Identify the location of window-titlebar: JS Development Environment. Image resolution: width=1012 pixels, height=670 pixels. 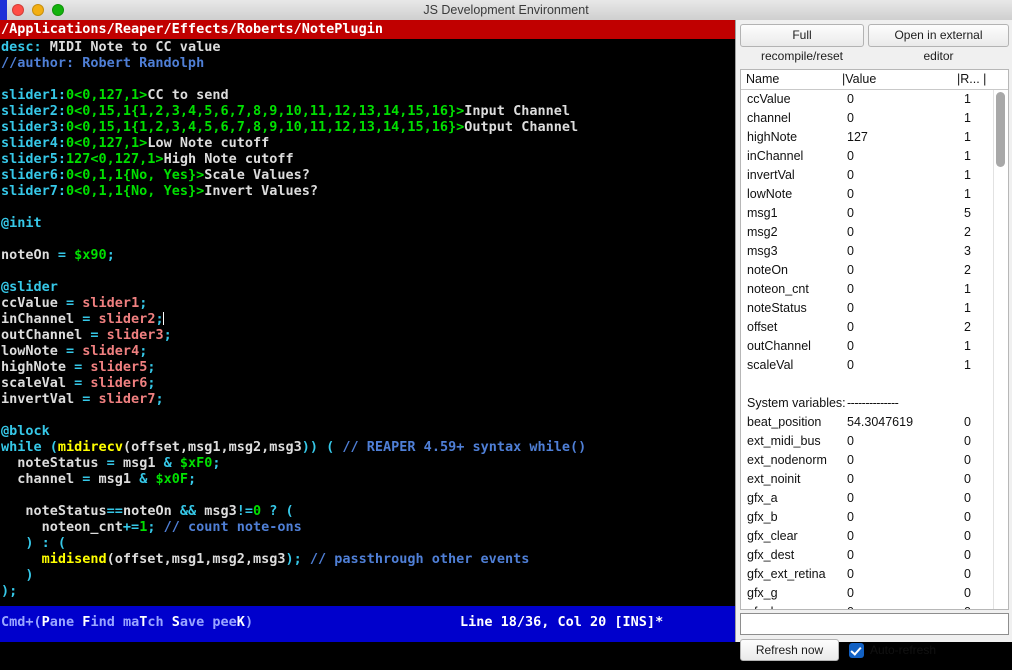
(506, 10).